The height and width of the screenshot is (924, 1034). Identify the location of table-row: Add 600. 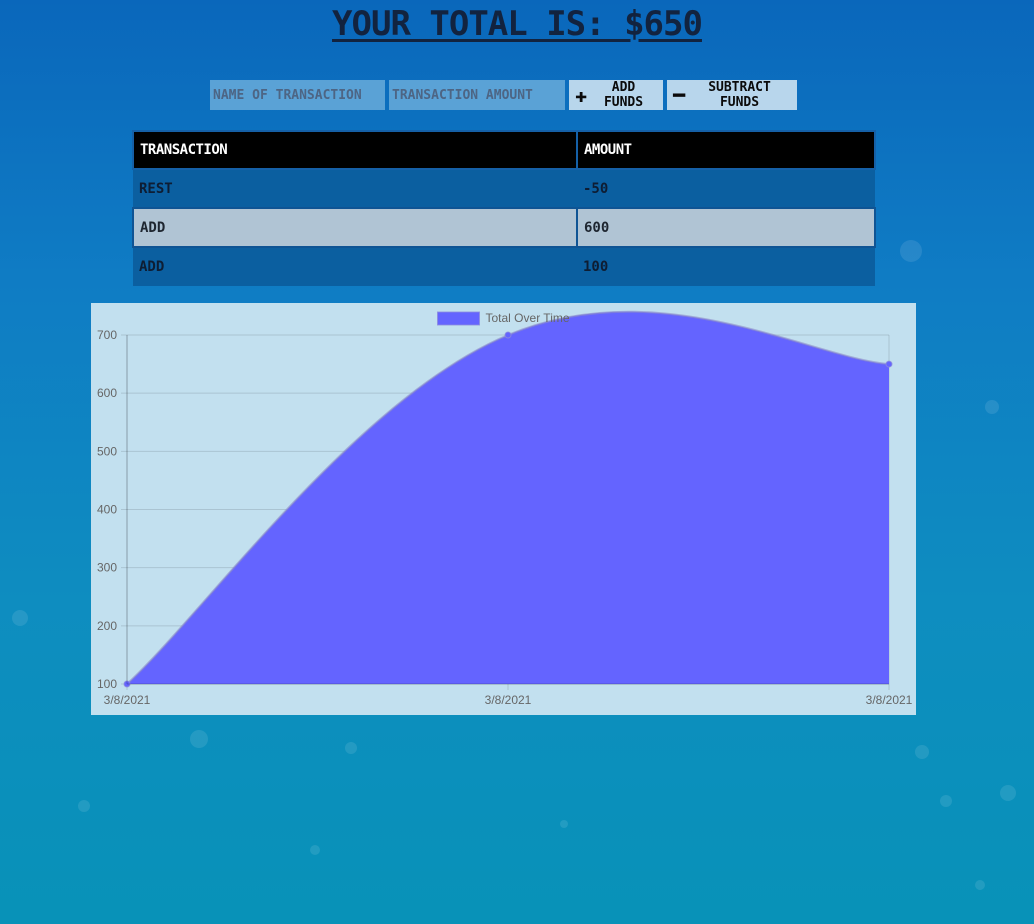
(504, 227).